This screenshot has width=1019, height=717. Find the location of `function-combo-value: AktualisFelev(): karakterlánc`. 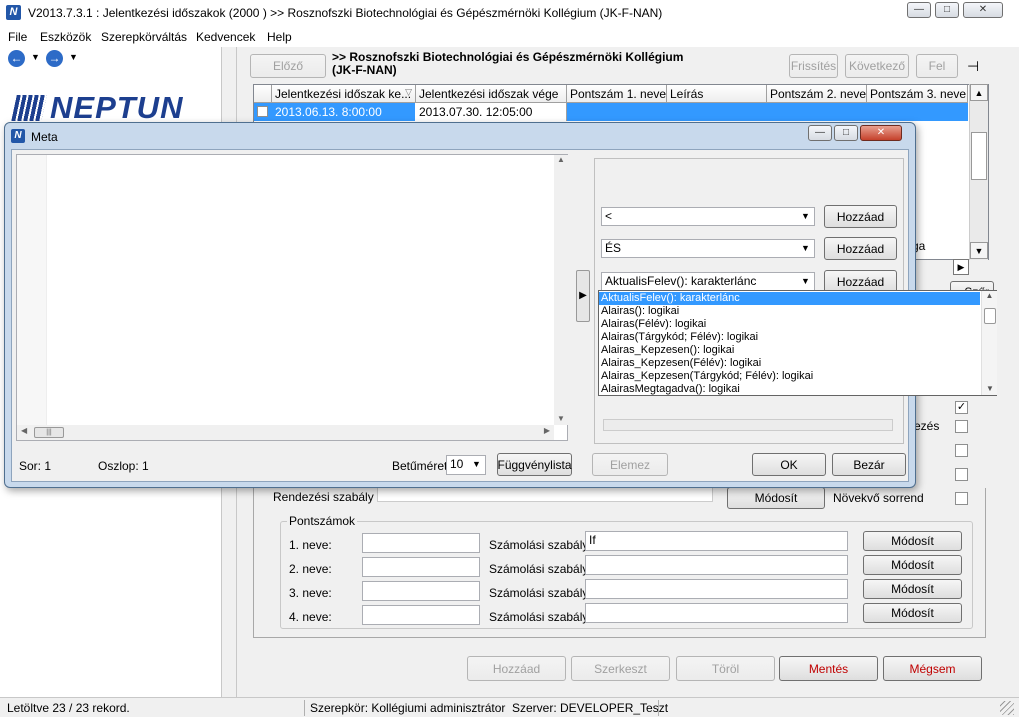

function-combo-value: AktualisFelev(): karakterlánc is located at coordinates (681, 281).